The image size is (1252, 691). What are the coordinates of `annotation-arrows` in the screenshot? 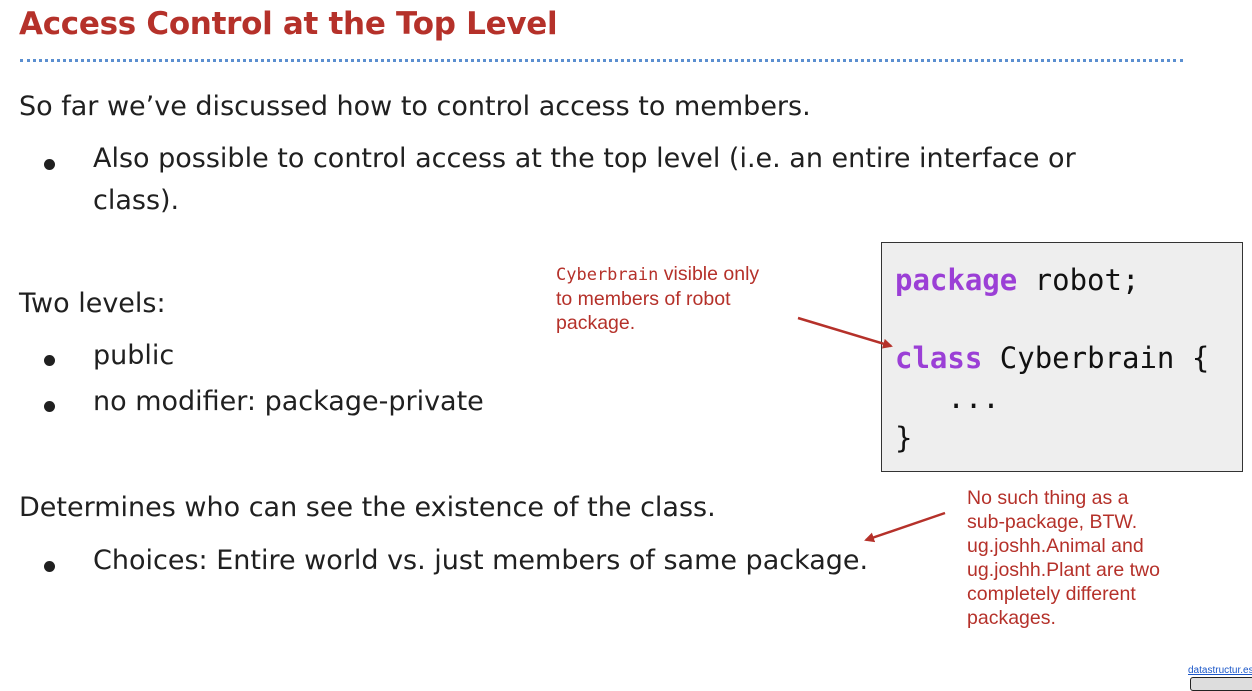 It's located at (871, 429).